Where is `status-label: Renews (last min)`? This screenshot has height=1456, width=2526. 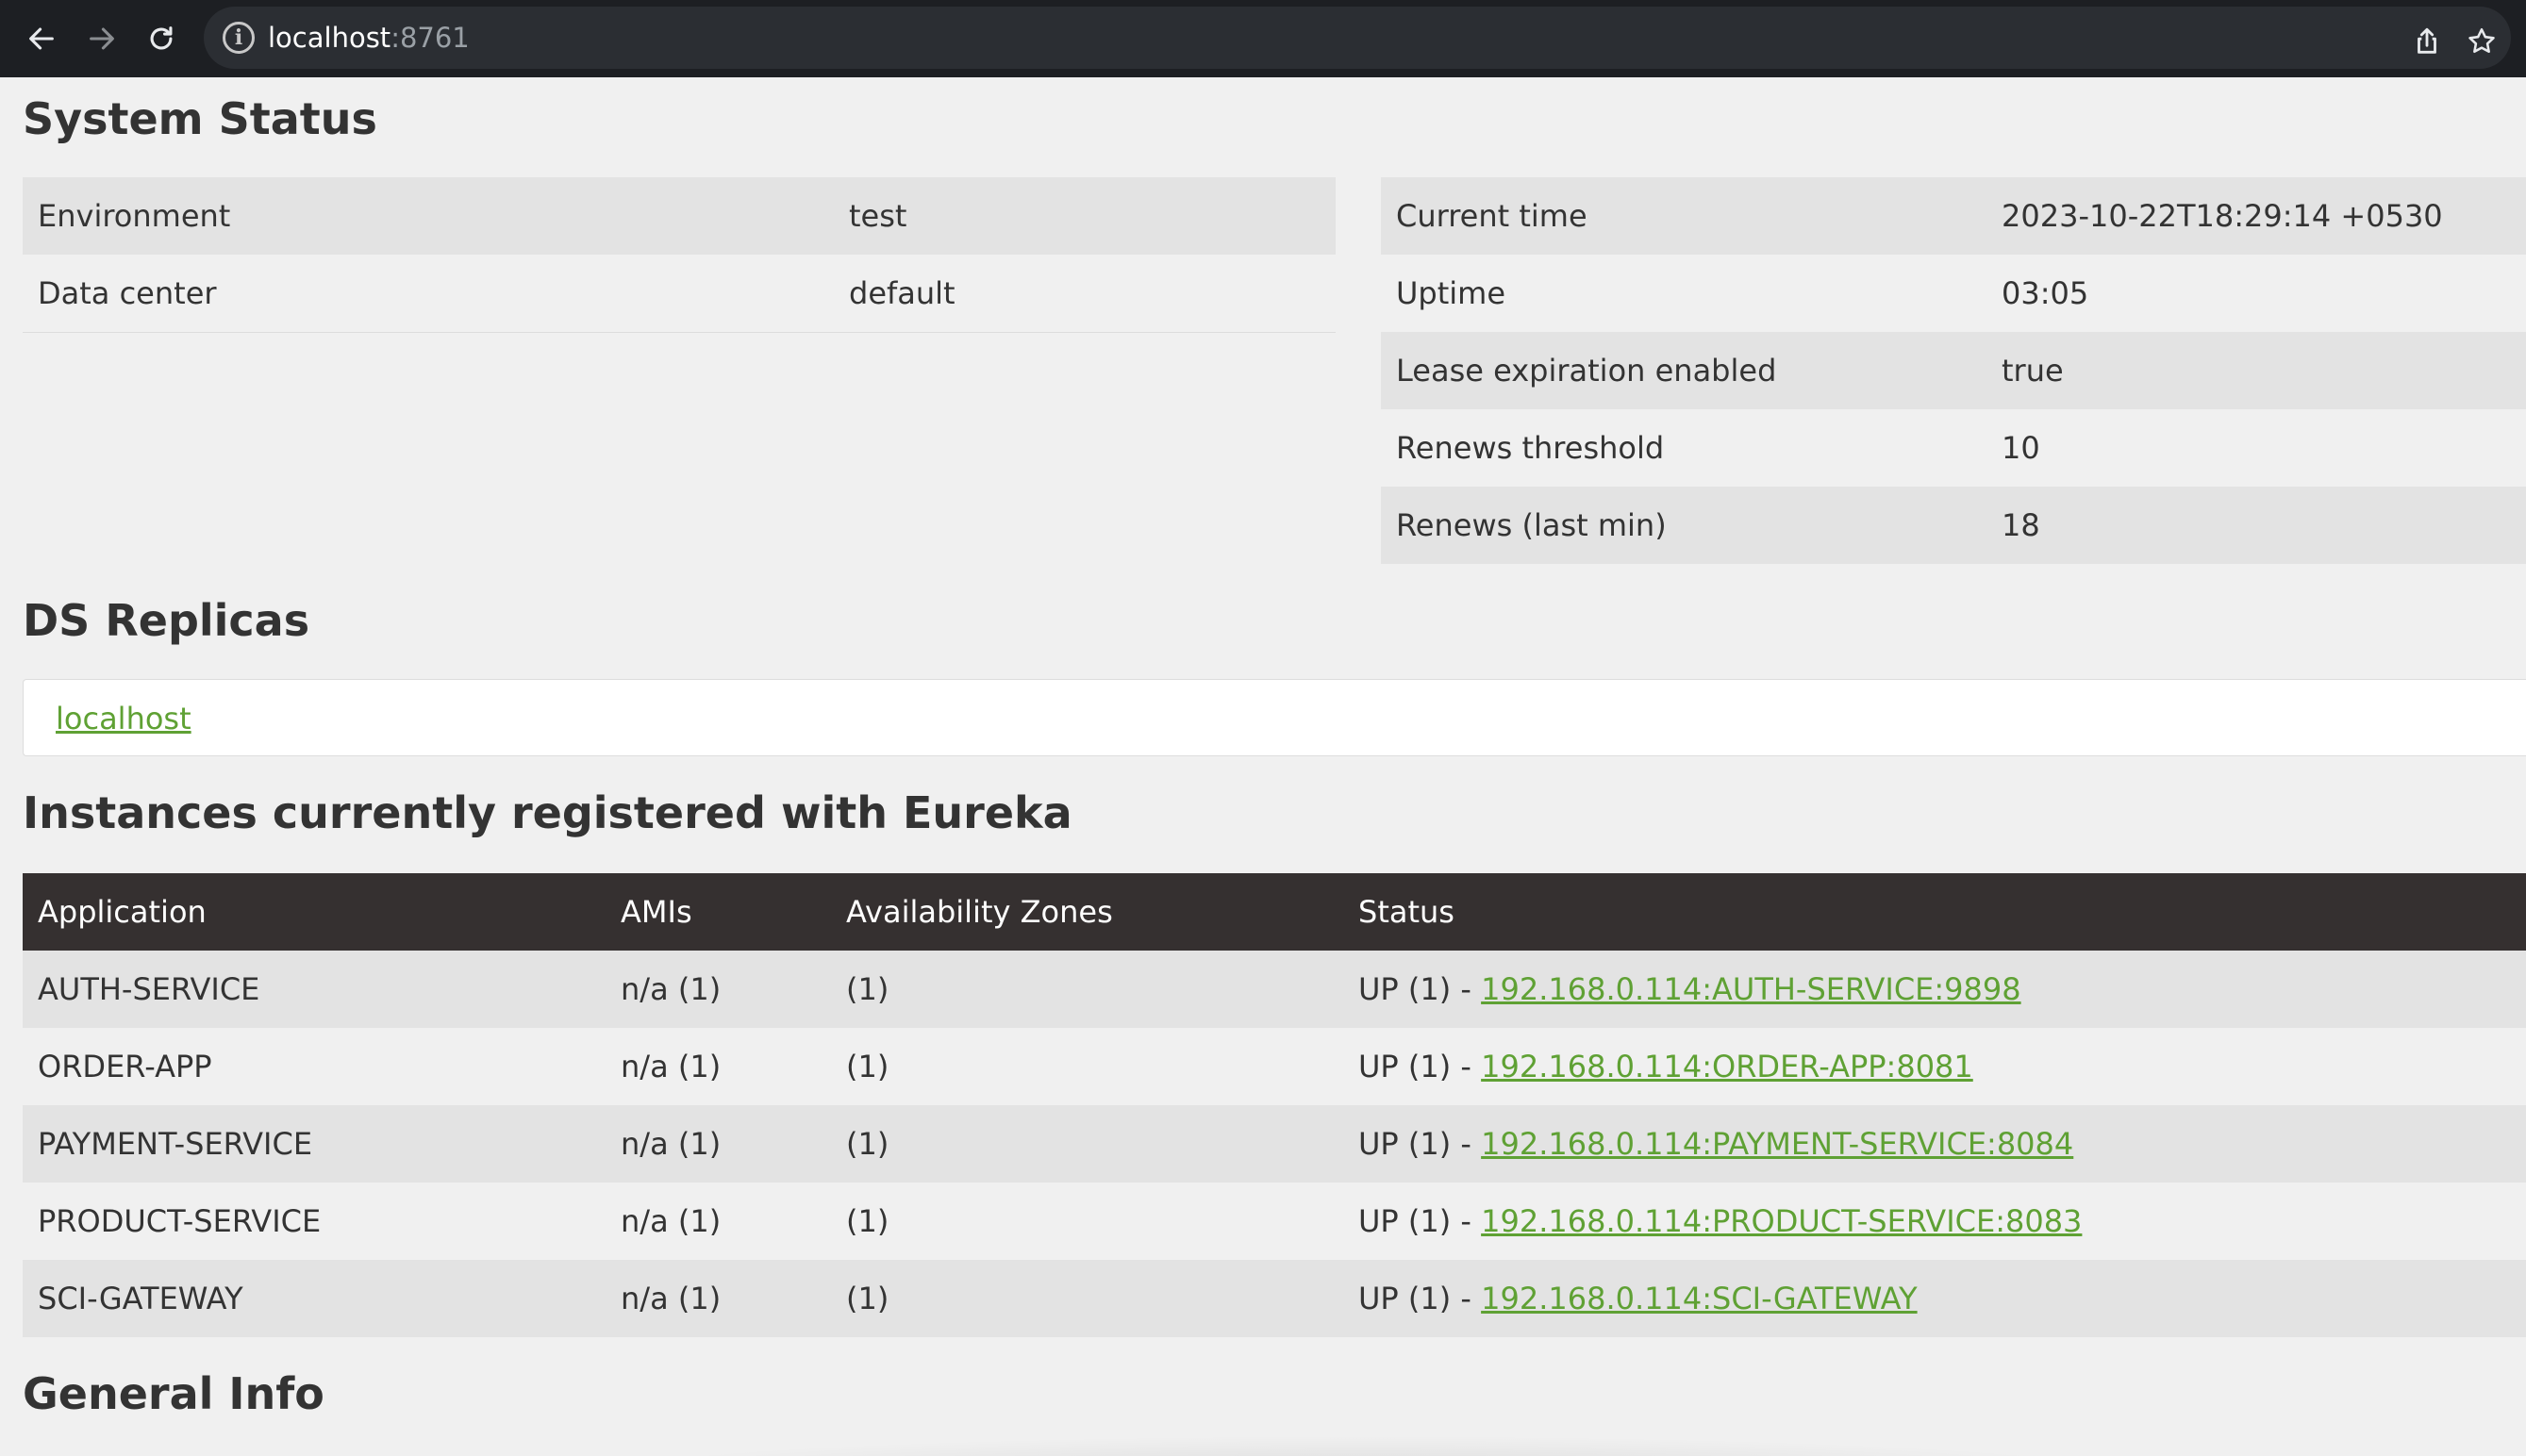 status-label: Renews (last min) is located at coordinates (1683, 525).